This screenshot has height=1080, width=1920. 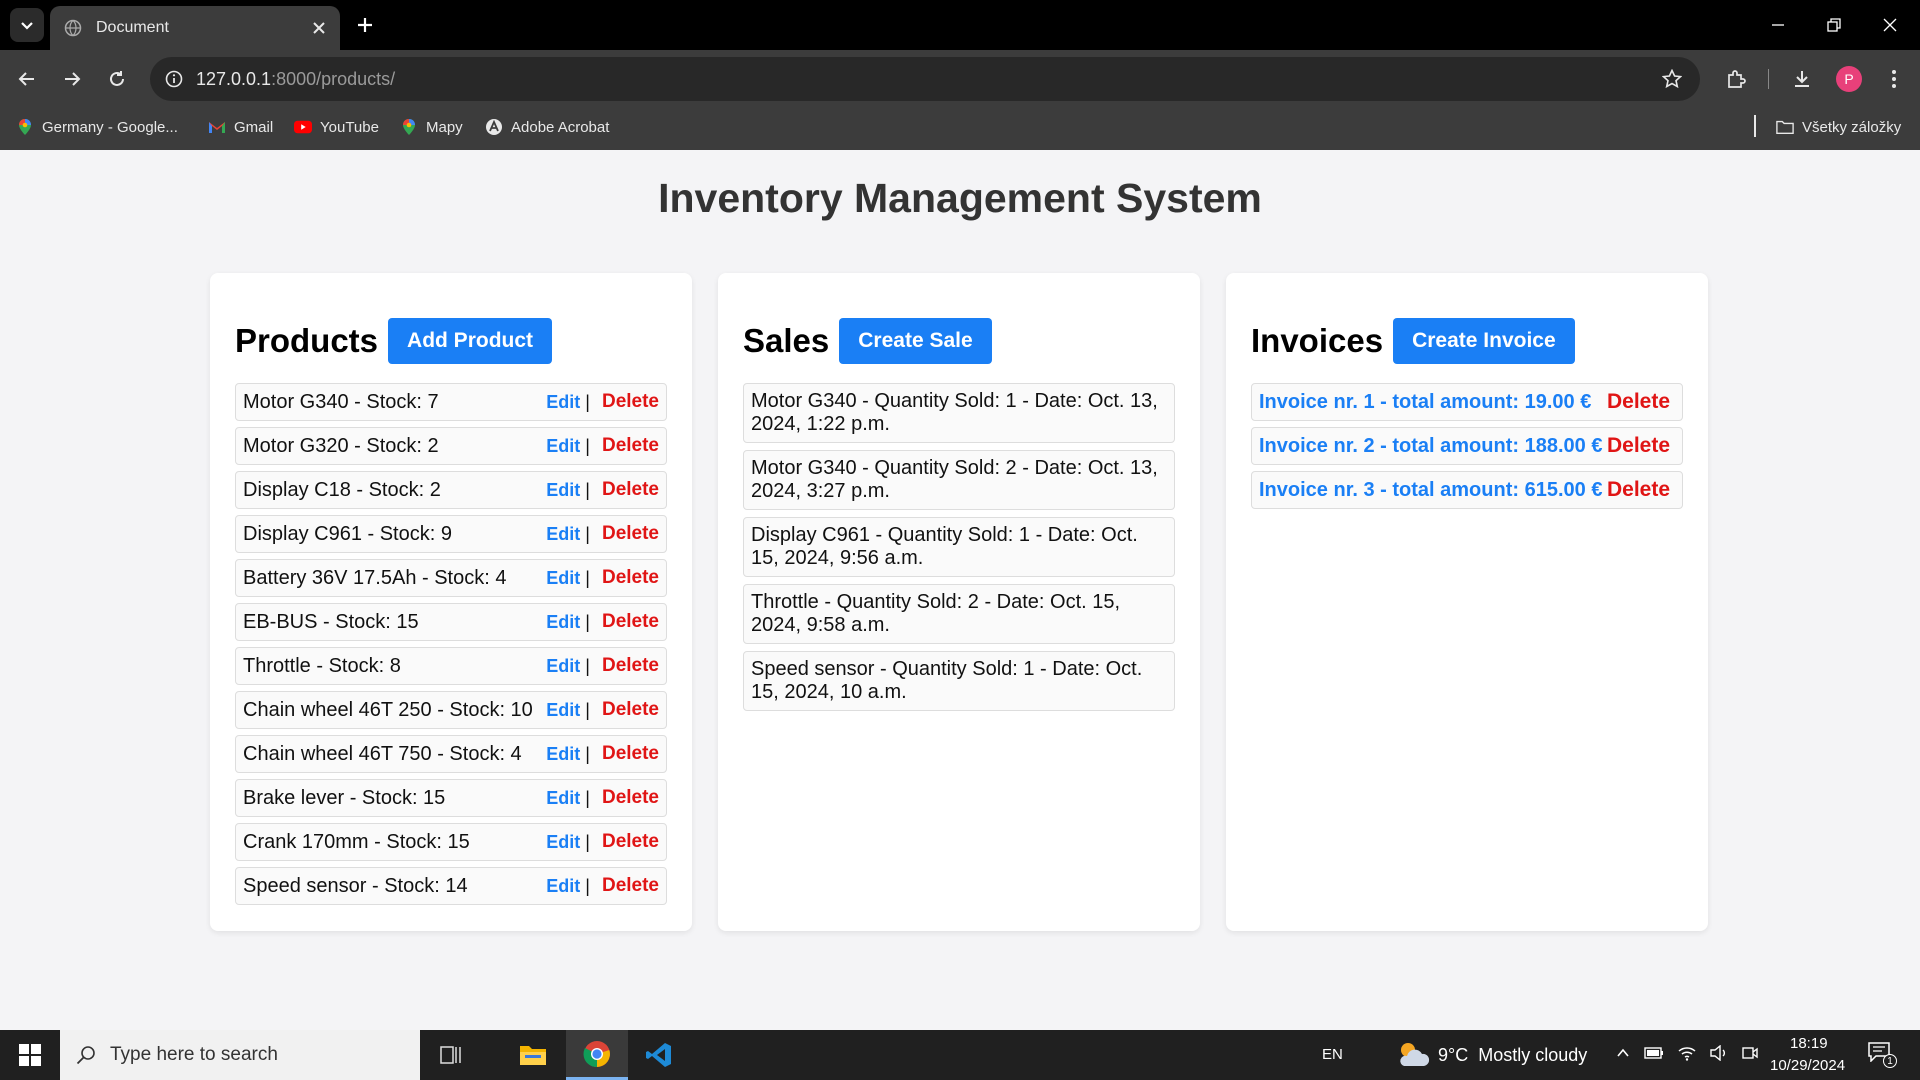 I want to click on info-icon, so click(x=174, y=79).